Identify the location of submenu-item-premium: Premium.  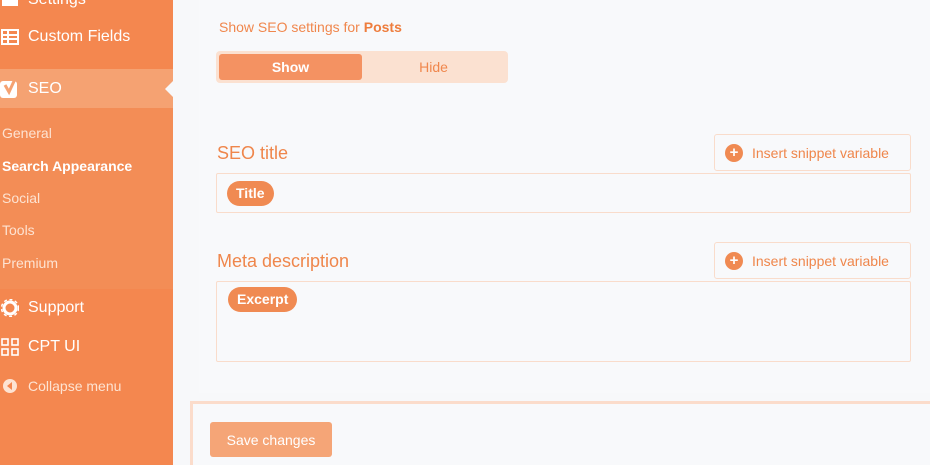
(30, 263).